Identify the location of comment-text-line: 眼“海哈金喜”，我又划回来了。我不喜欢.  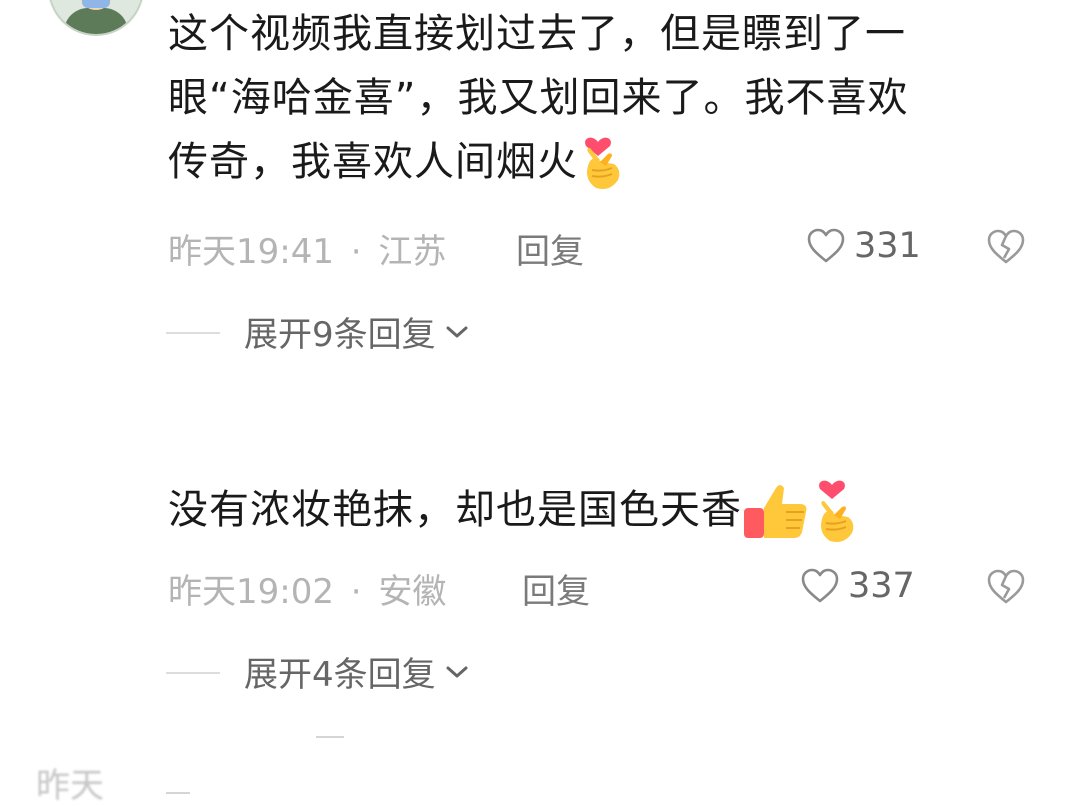
(538, 98).